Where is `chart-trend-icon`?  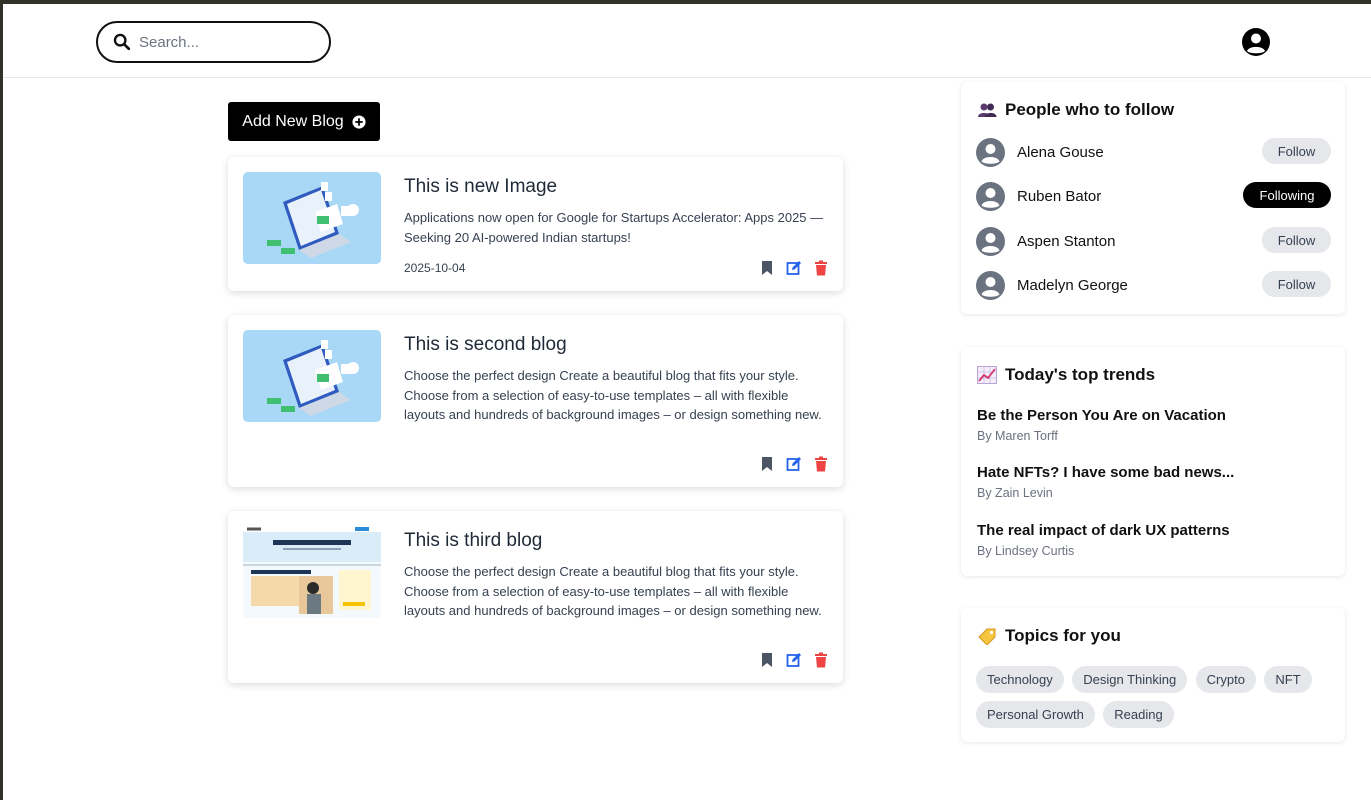 chart-trend-icon is located at coordinates (987, 375).